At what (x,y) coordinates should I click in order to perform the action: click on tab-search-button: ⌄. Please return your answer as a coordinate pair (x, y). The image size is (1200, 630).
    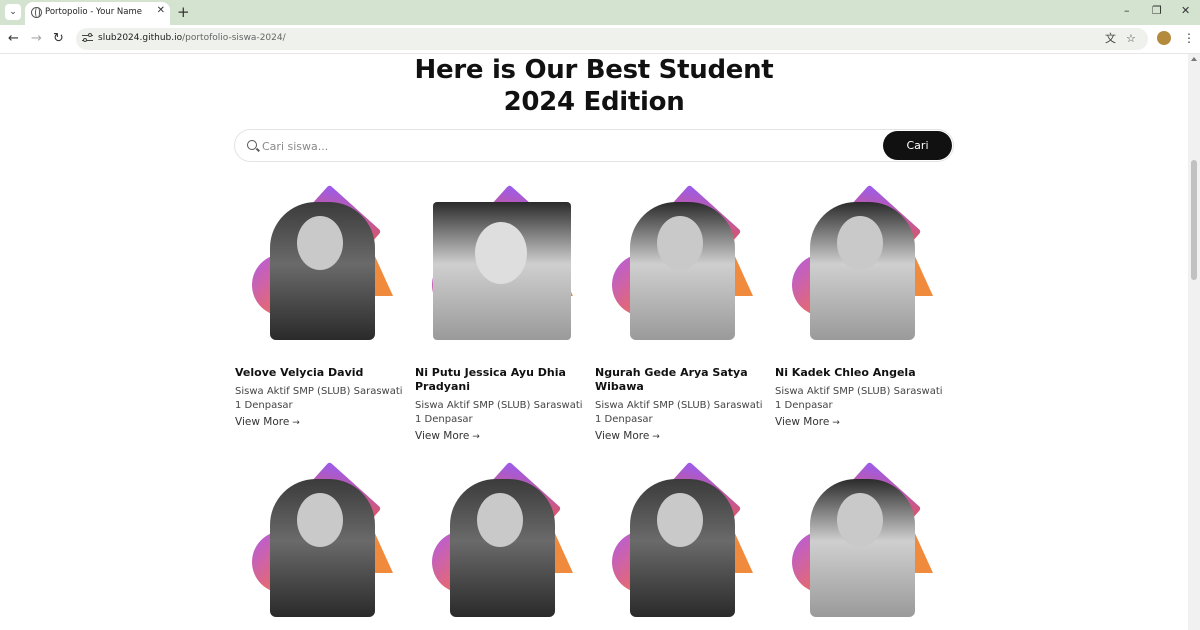
    Looking at the image, I should click on (13, 12).